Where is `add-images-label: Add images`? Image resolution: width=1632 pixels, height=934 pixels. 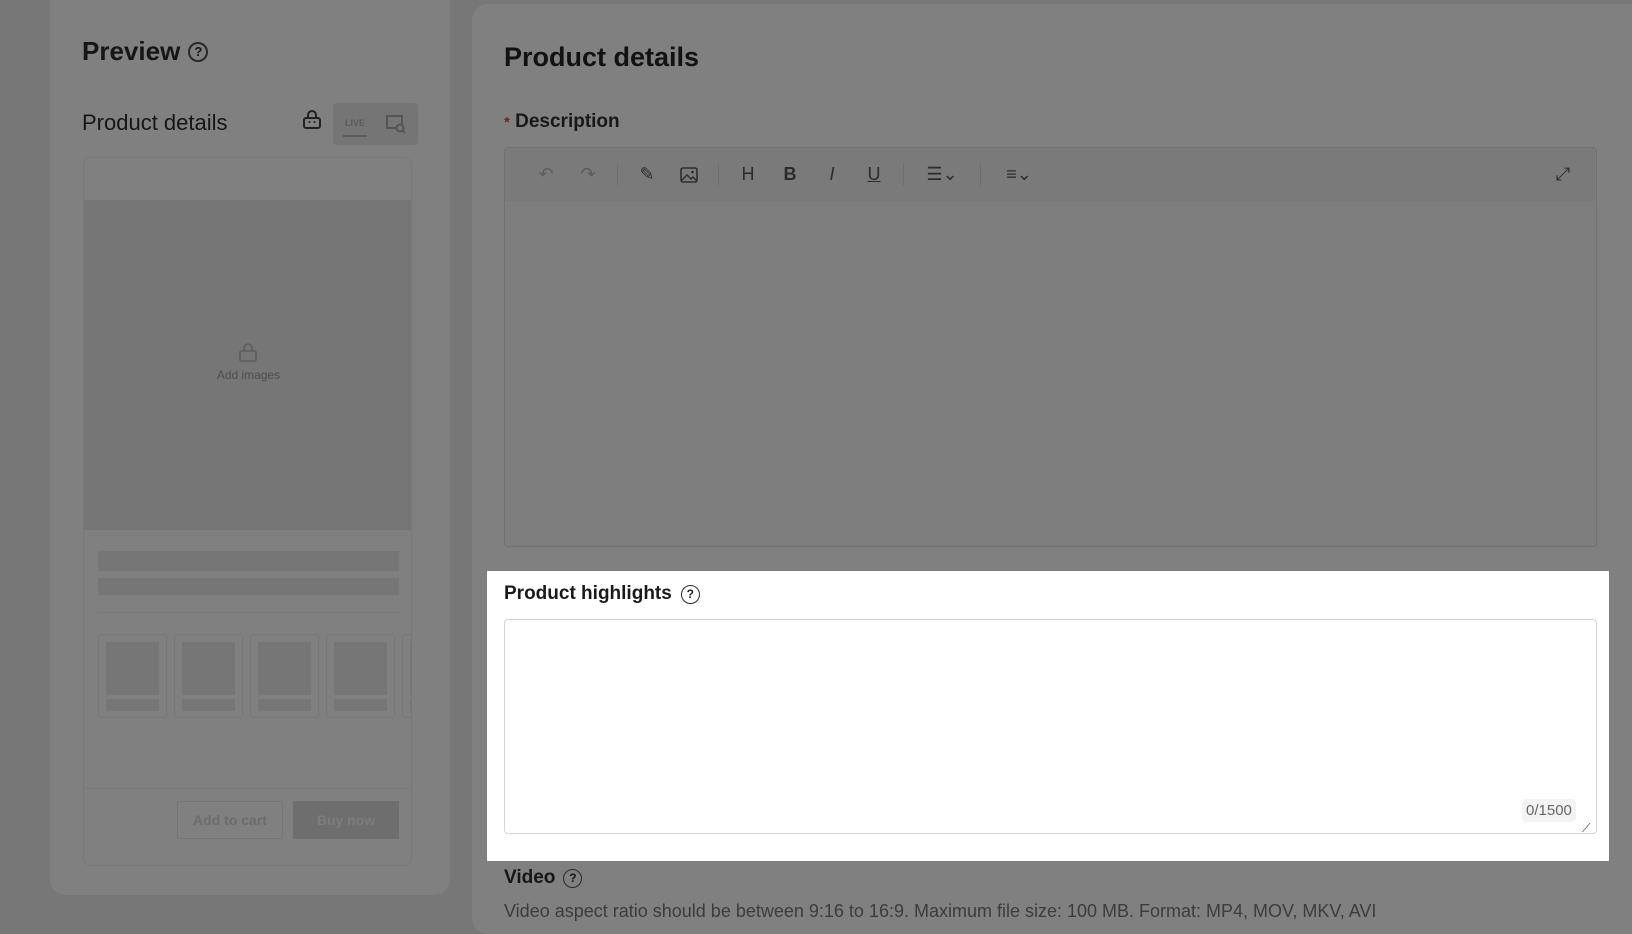
add-images-label: Add images is located at coordinates (248, 375).